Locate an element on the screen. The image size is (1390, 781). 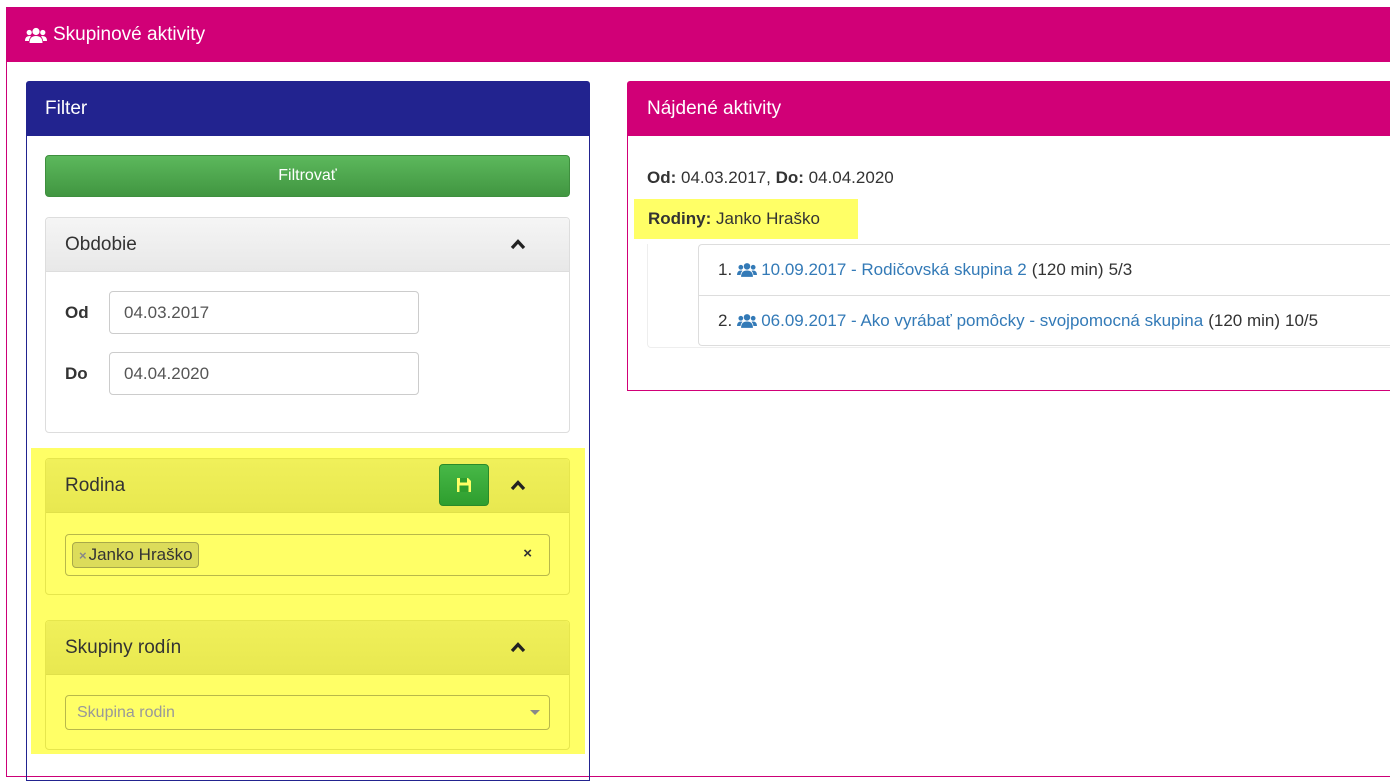
results-period: Od: 04.03.2017, Do: 04.04.2020 is located at coordinates (770, 178).